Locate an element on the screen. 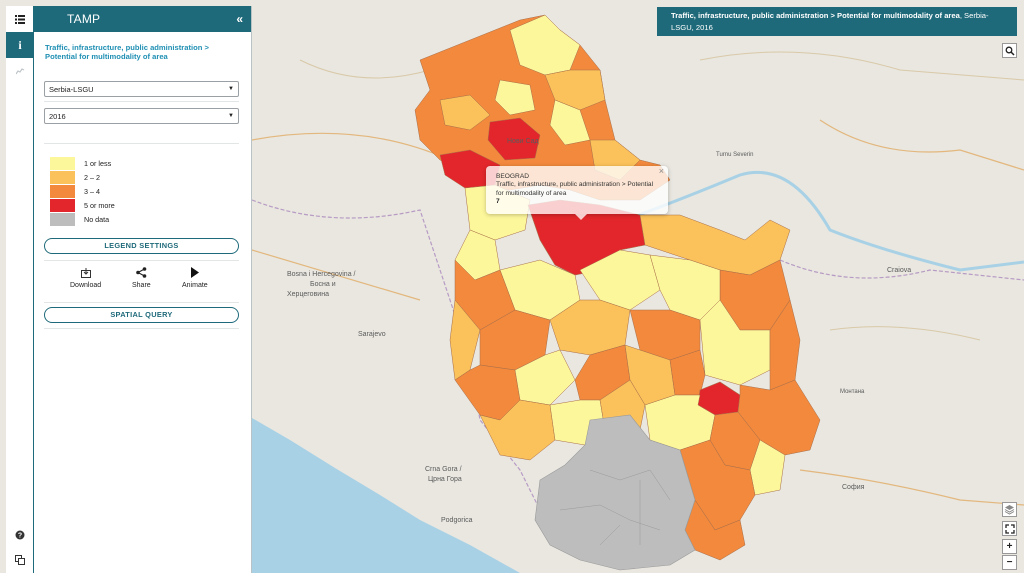  app-title: TAMP is located at coordinates (84, 19).